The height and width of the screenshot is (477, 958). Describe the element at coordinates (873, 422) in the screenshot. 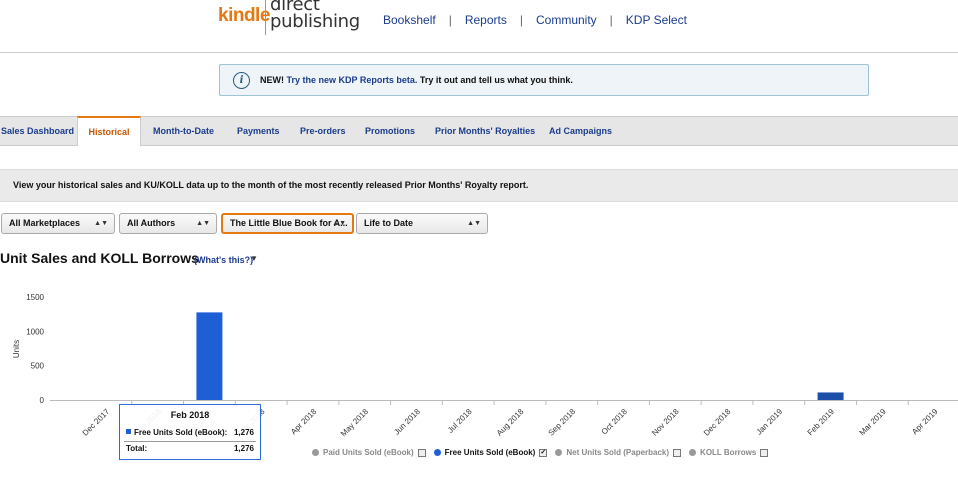

I see `x-tick-label: Mar 2019` at that location.